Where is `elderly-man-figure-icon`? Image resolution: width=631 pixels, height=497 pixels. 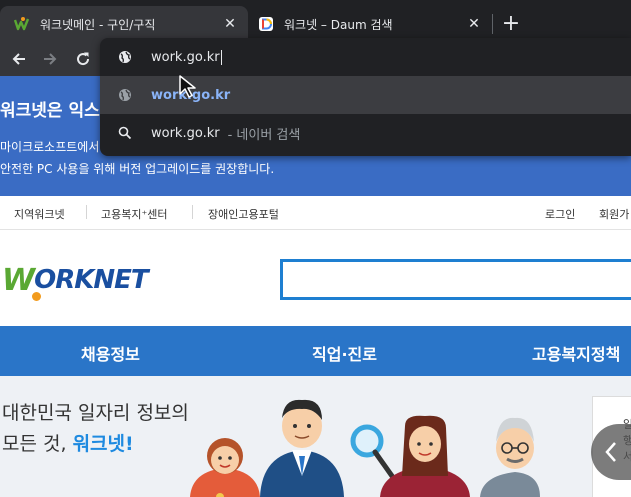
elderly-man-figure-icon is located at coordinates (510, 457).